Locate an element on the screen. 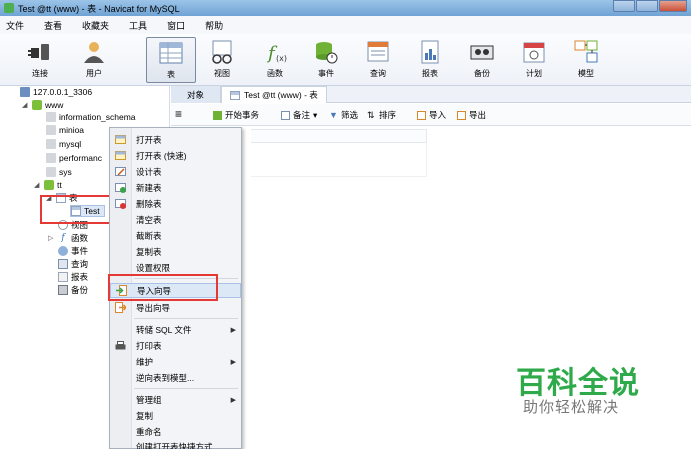 This screenshot has height=449, width=691. menu-view: 查看 is located at coordinates (53, 25).